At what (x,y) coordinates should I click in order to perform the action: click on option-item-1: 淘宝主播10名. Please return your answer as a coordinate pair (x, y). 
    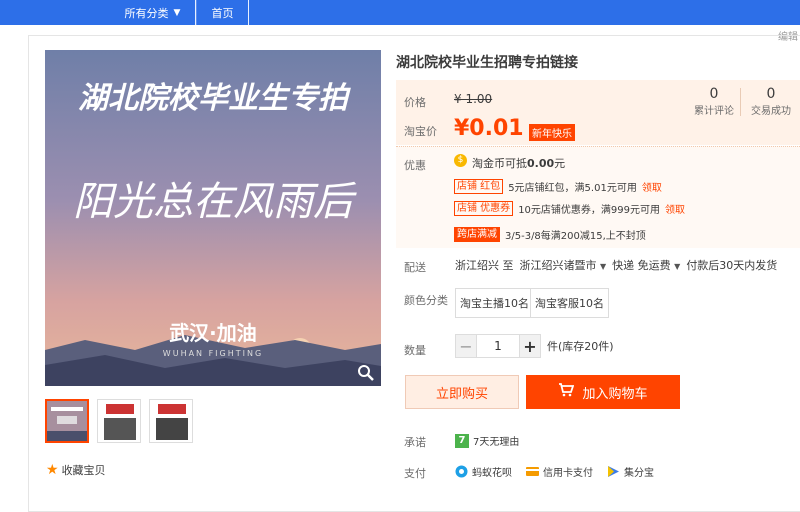
    Looking at the image, I should click on (494, 303).